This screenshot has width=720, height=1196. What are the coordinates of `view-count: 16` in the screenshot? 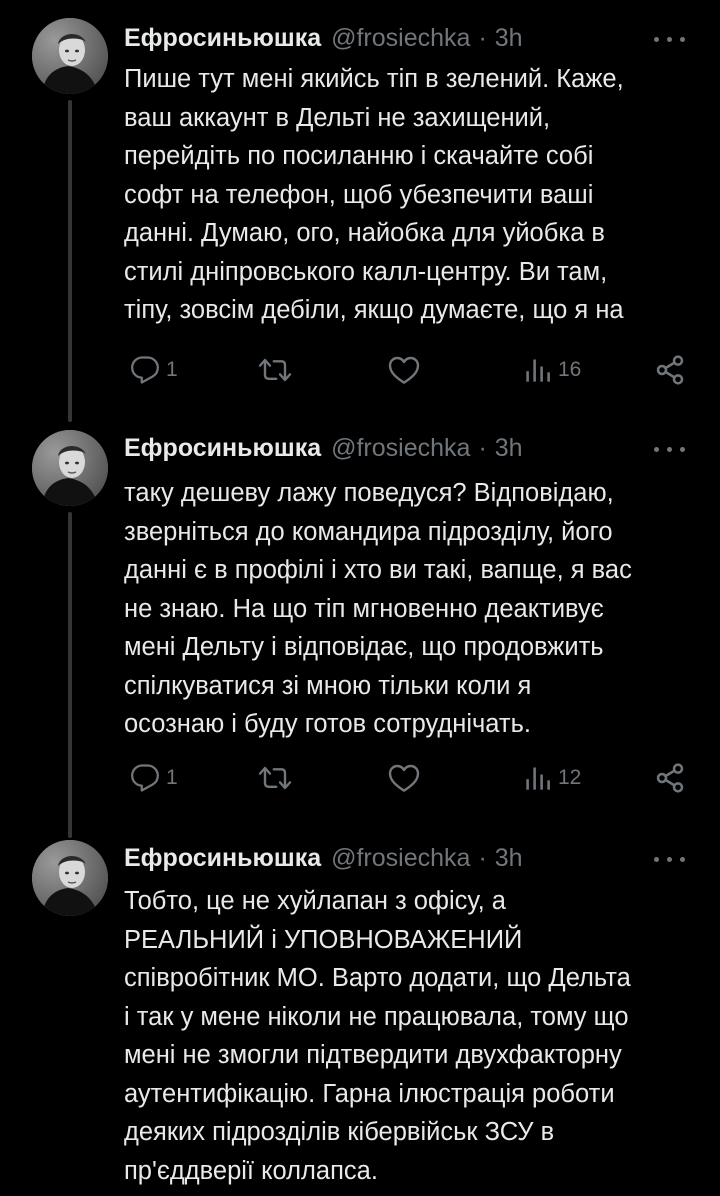 It's located at (570, 369).